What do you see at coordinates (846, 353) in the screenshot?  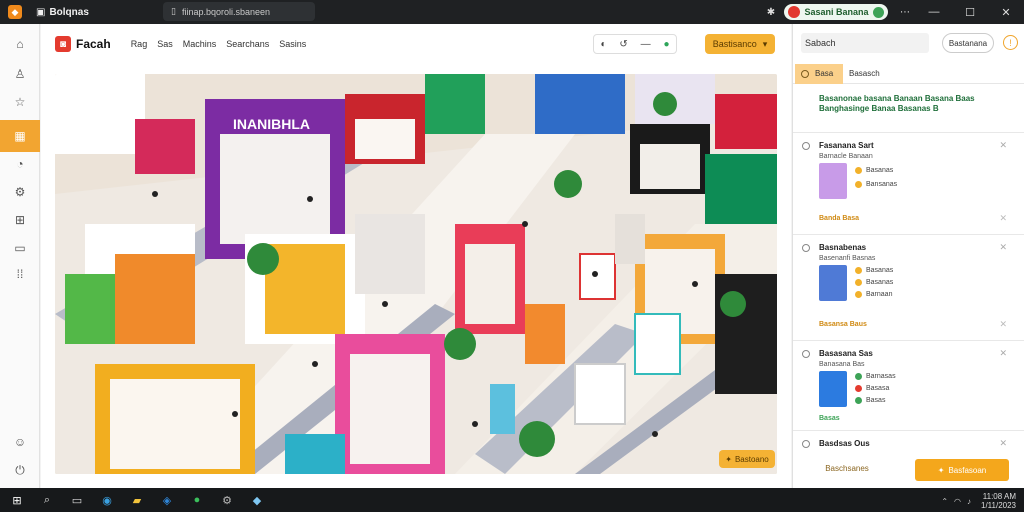 I see `card-title: Basasana Sas` at bounding box center [846, 353].